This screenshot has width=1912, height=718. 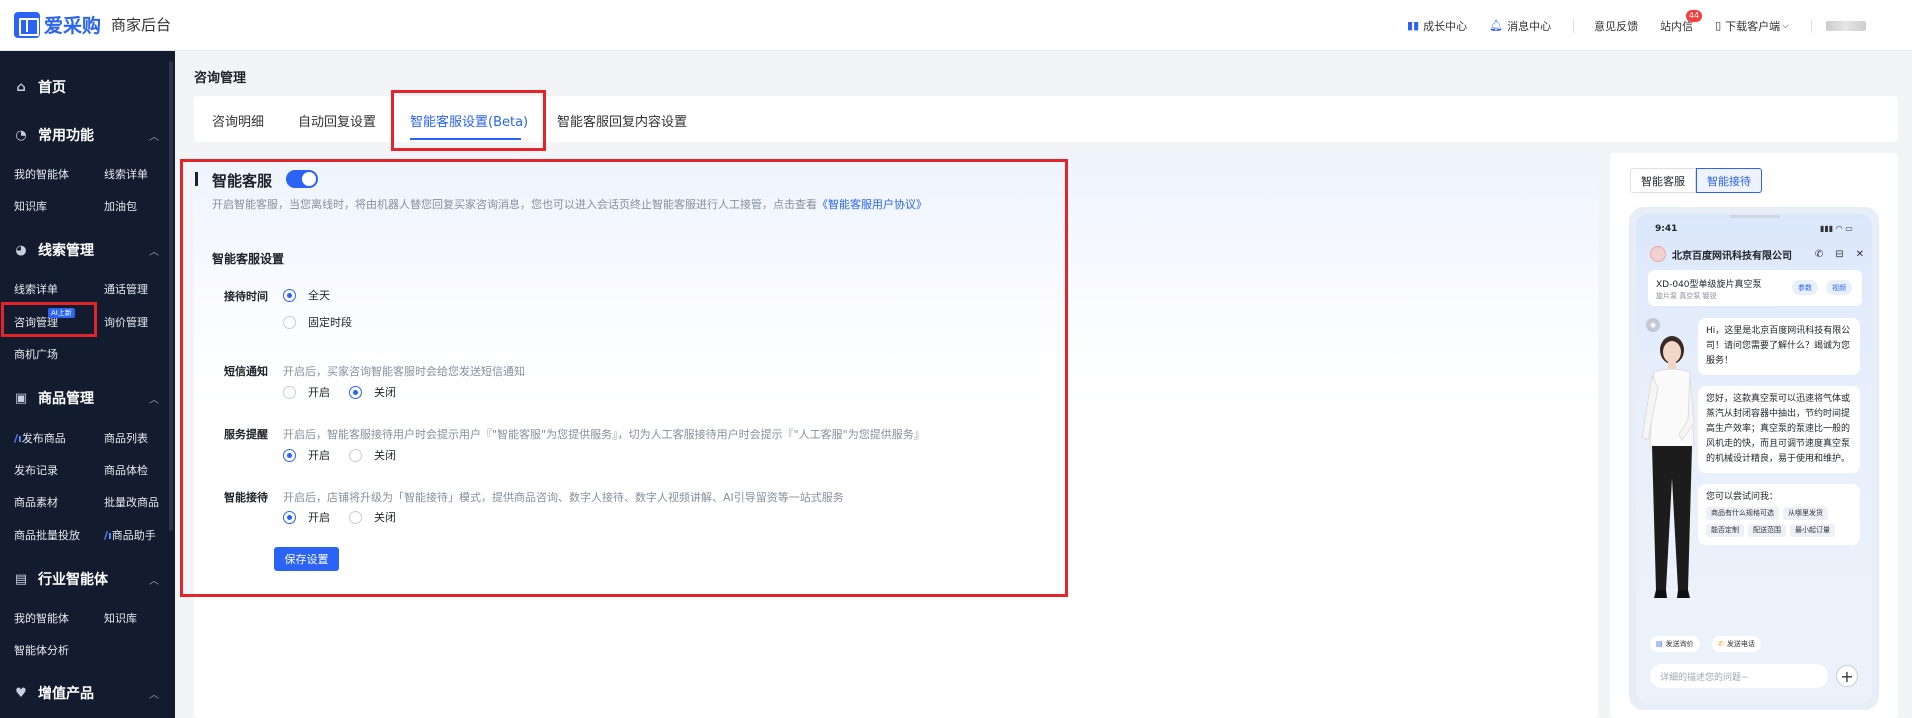 I want to click on sidebar-item-batch-edit: 批量改商品, so click(x=131, y=502).